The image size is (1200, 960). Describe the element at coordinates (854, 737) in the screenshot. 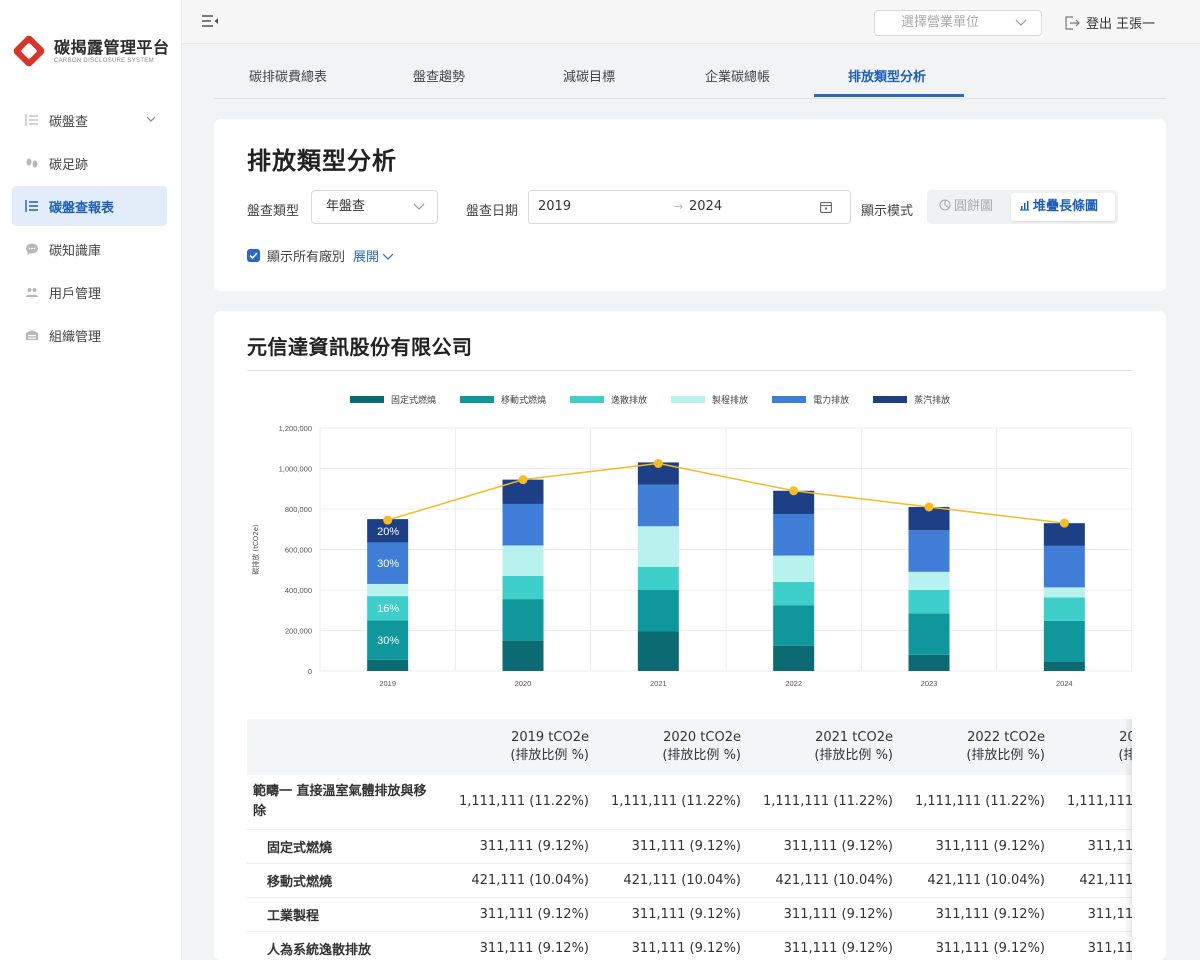

I see `table-header-line: 2021 tCO2e` at that location.